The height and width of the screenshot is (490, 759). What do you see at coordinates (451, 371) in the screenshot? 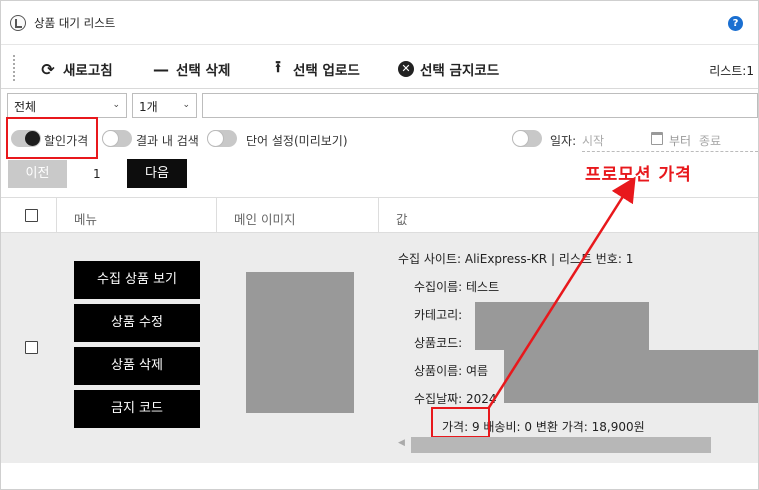
I see `info-product-name: 상품이름: 여름` at bounding box center [451, 371].